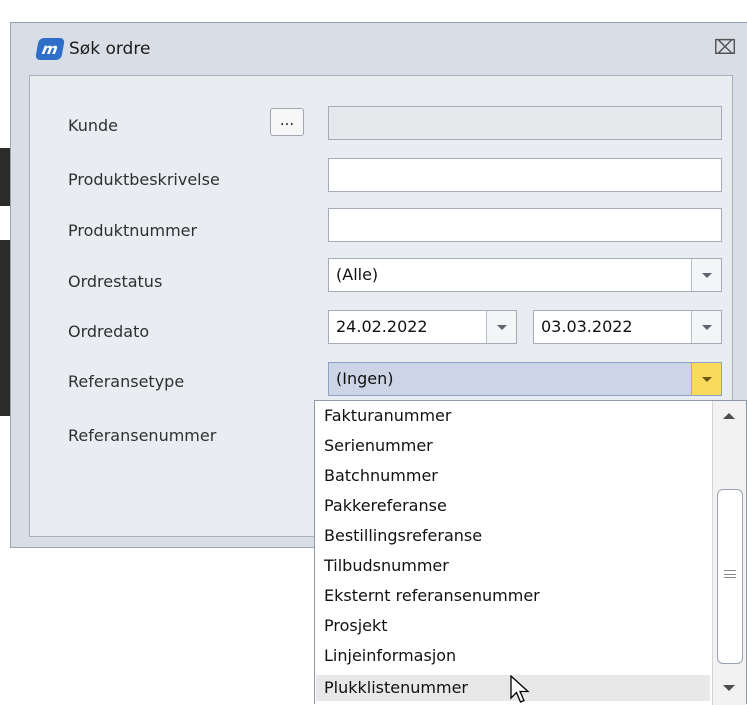 The width and height of the screenshot is (747, 705). Describe the element at coordinates (365, 378) in the screenshot. I see `referansetype-value: (Ingen)` at that location.